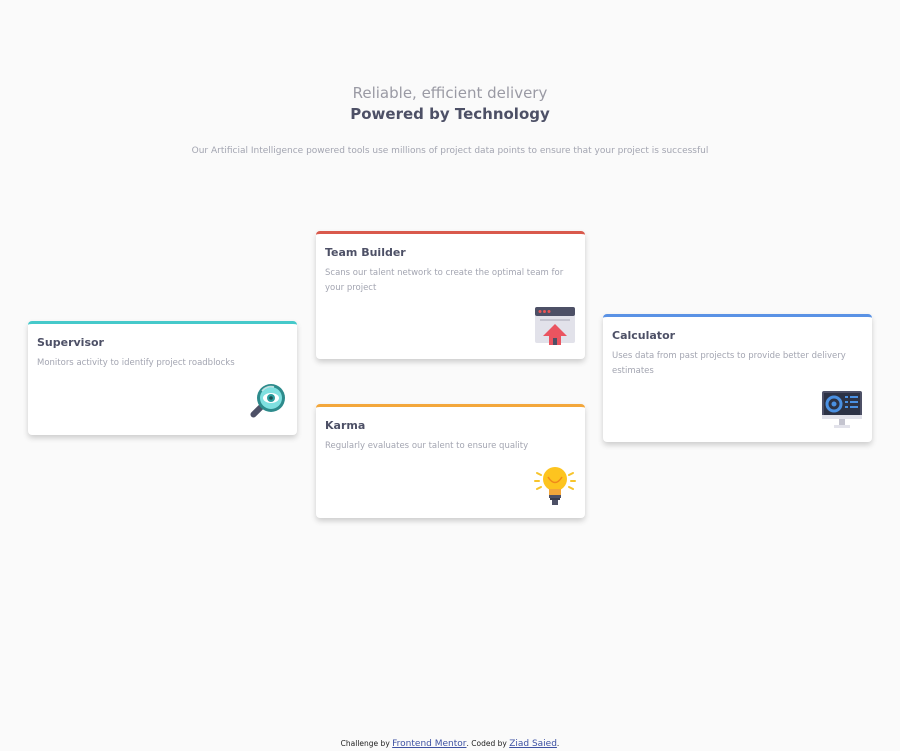 This screenshot has height=751, width=900. Describe the element at coordinates (450, 114) in the screenshot. I see `page-title: Powered by Technology` at that location.